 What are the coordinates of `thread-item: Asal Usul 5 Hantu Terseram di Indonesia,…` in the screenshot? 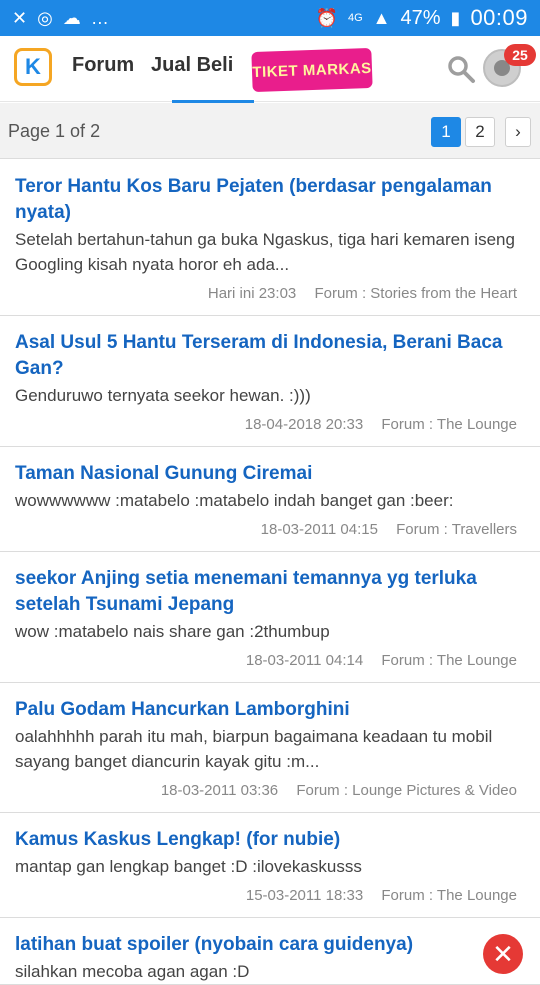 It's located at (270, 381).